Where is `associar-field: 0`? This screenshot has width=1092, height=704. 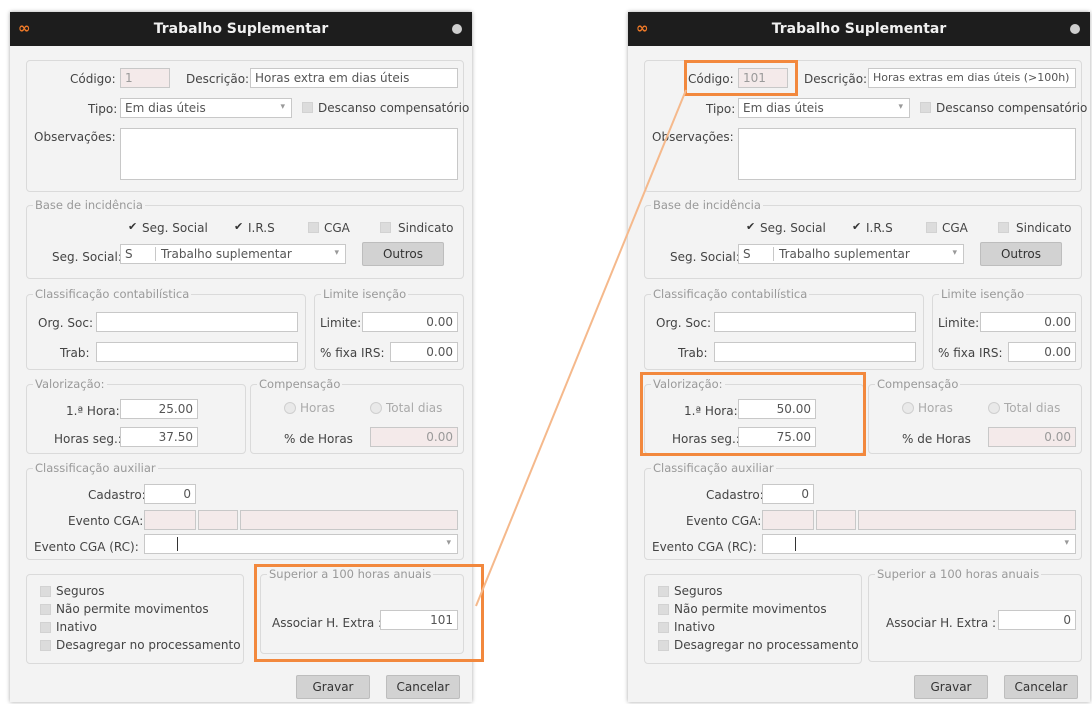
associar-field: 0 is located at coordinates (1037, 620).